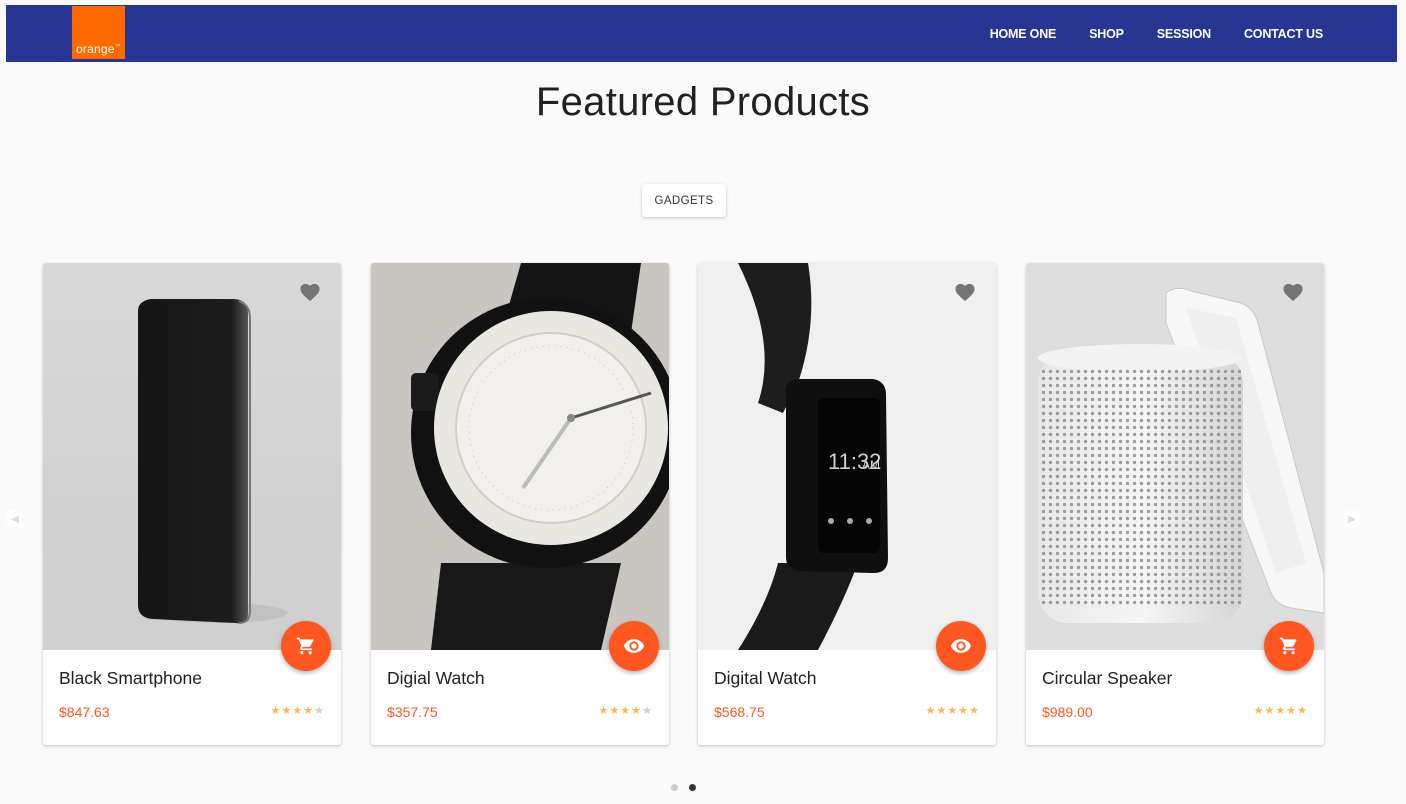  I want to click on carousel-pagination, so click(683, 787).